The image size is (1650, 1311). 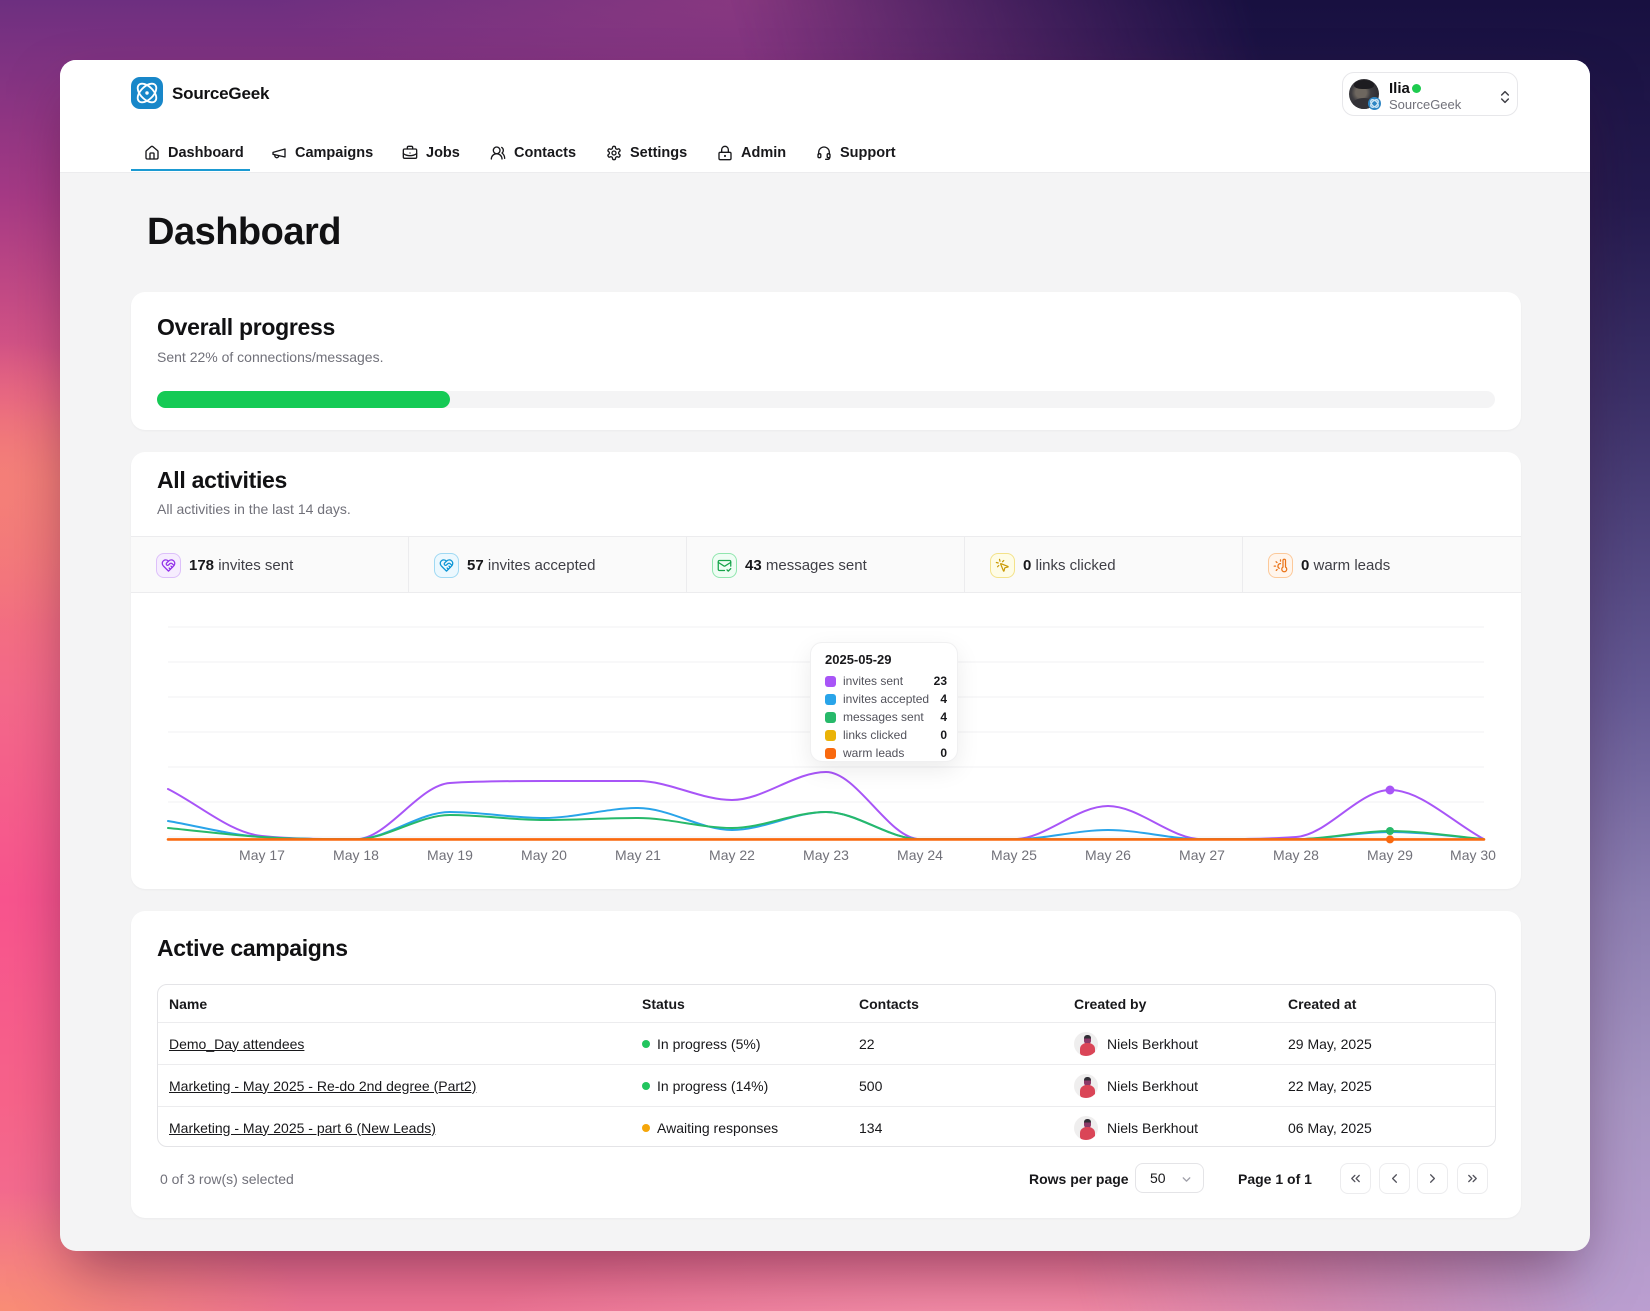 What do you see at coordinates (826, 855) in the screenshot?
I see `svg-text: May 23` at bounding box center [826, 855].